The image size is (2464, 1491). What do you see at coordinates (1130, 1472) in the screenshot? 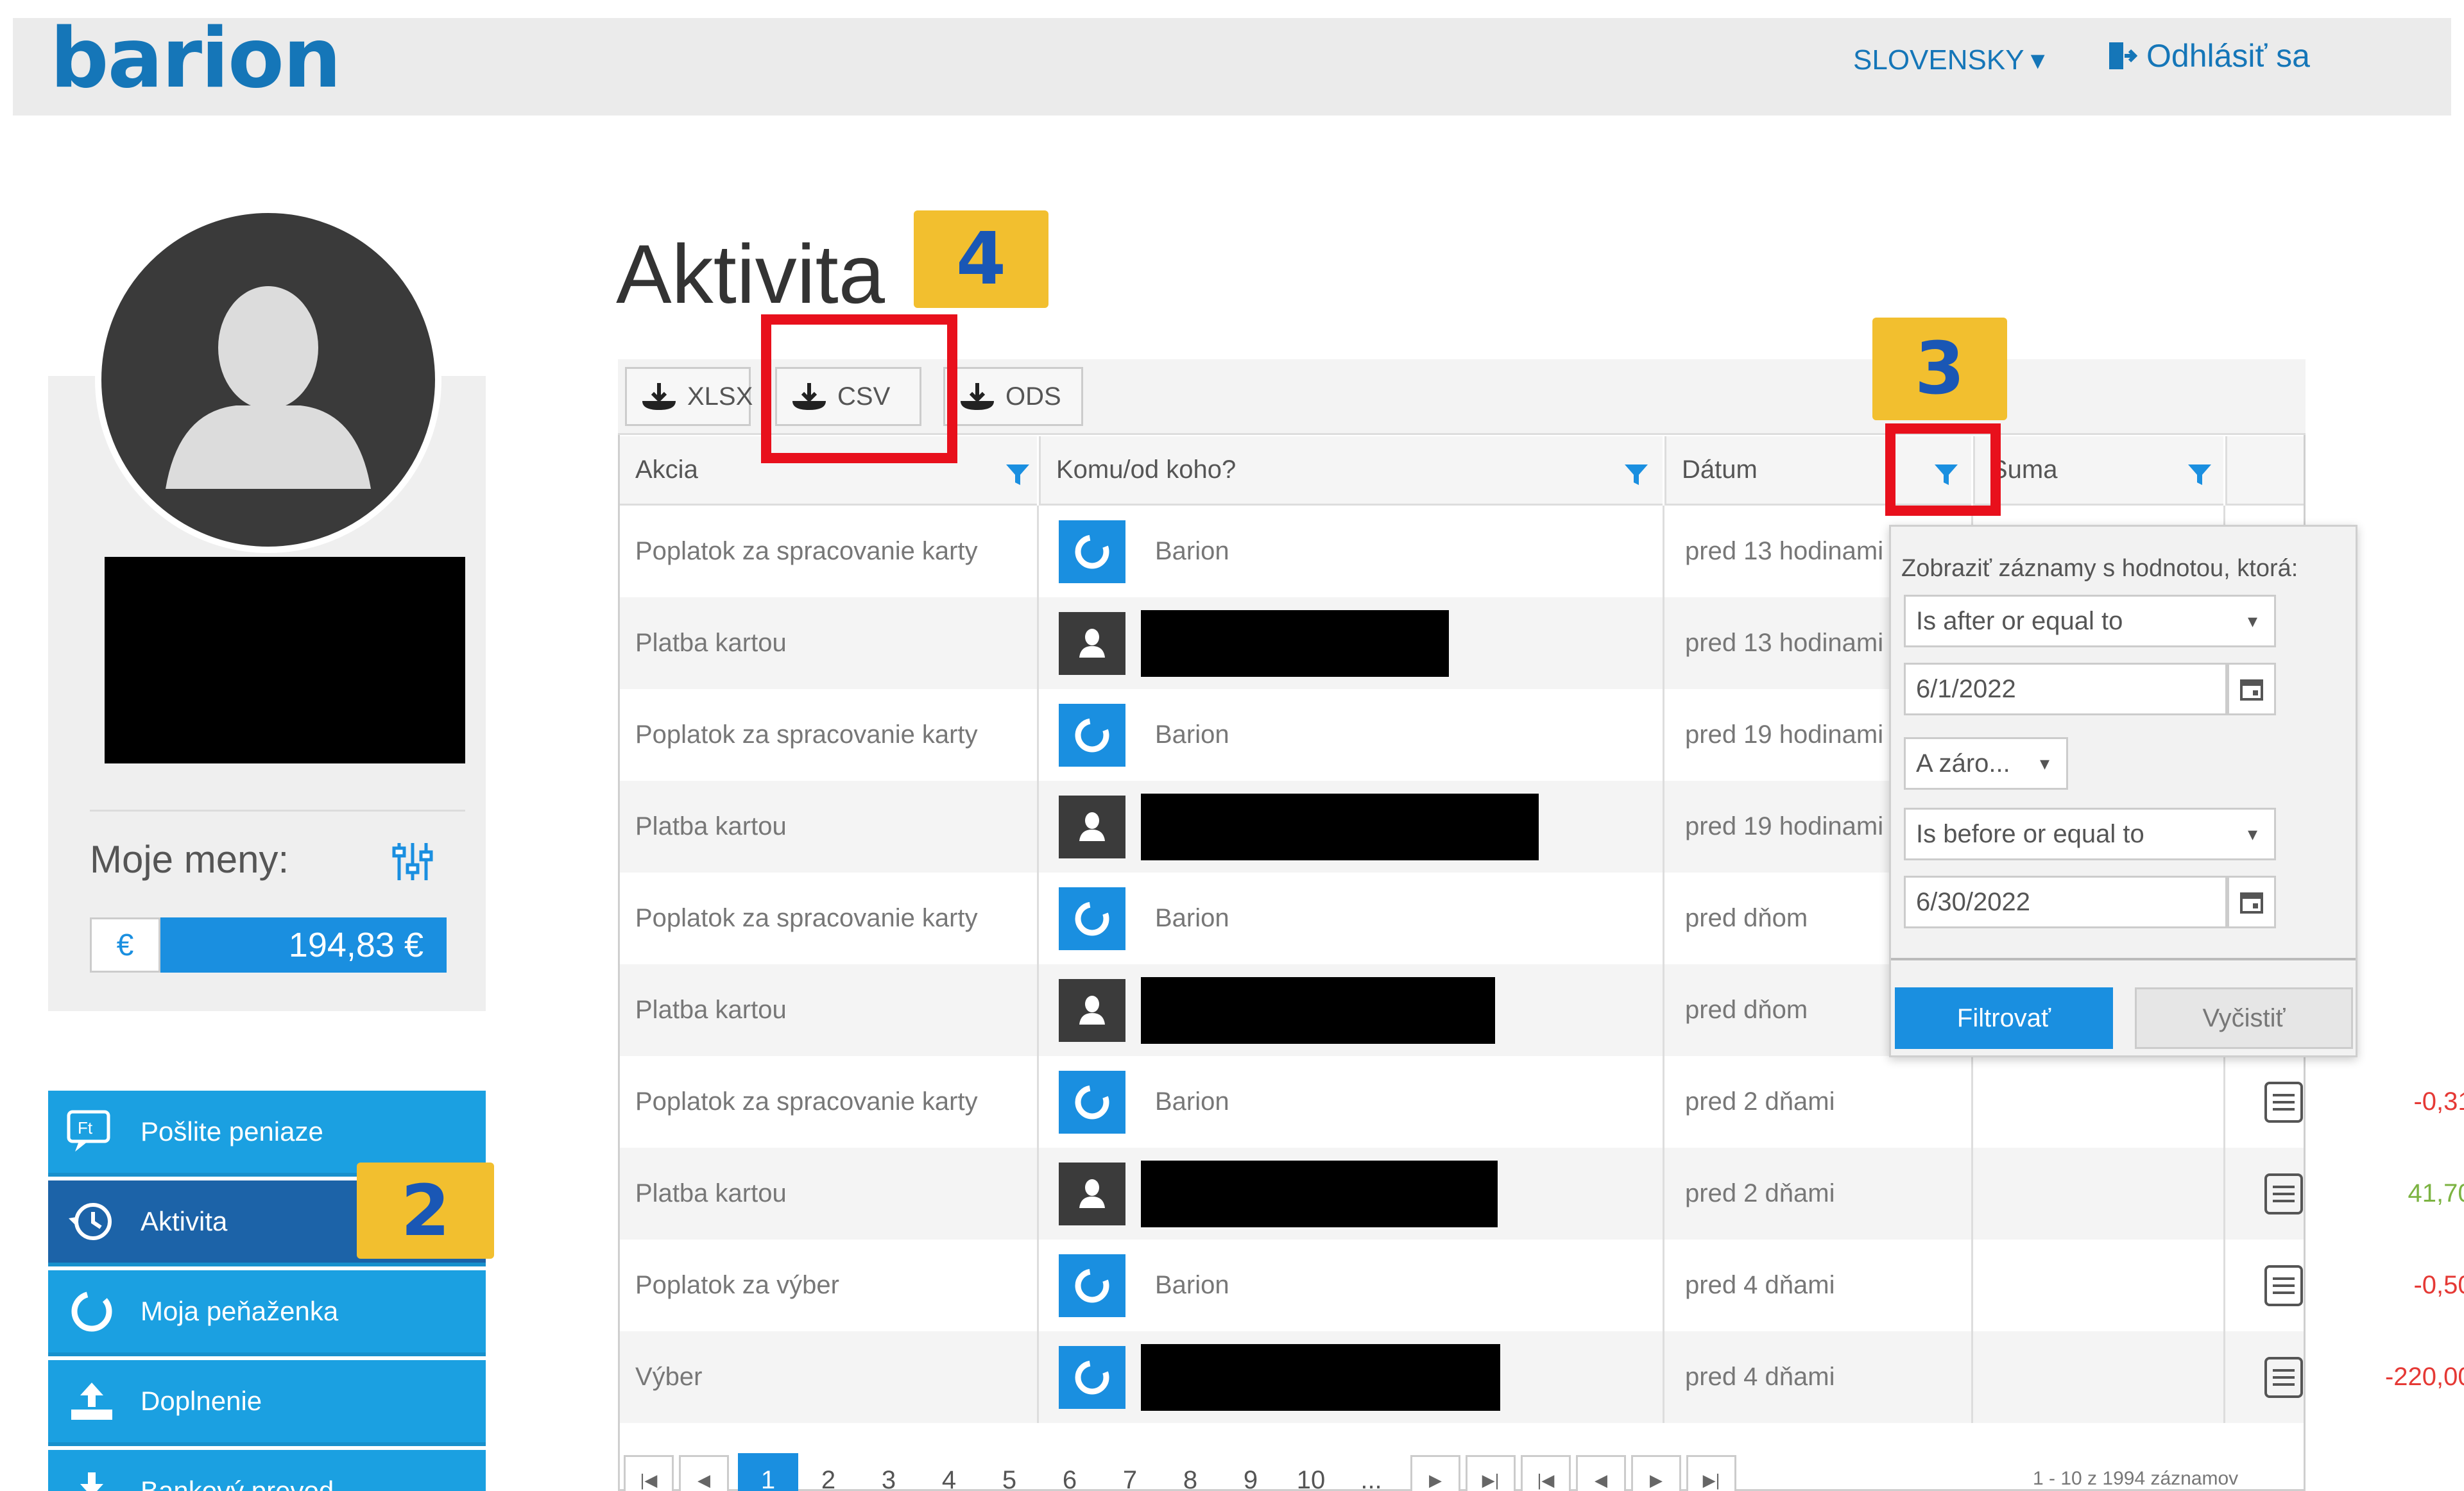
I see `page-number: 7` at bounding box center [1130, 1472].